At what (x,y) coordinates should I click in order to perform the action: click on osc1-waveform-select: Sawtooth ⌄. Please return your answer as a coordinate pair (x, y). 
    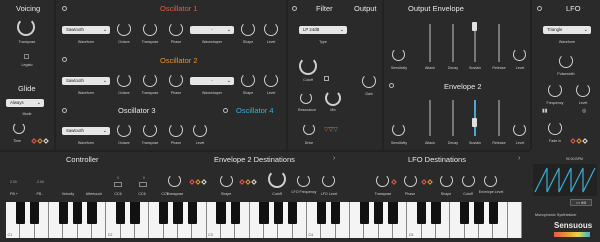
    Looking at the image, I should click on (86, 30).